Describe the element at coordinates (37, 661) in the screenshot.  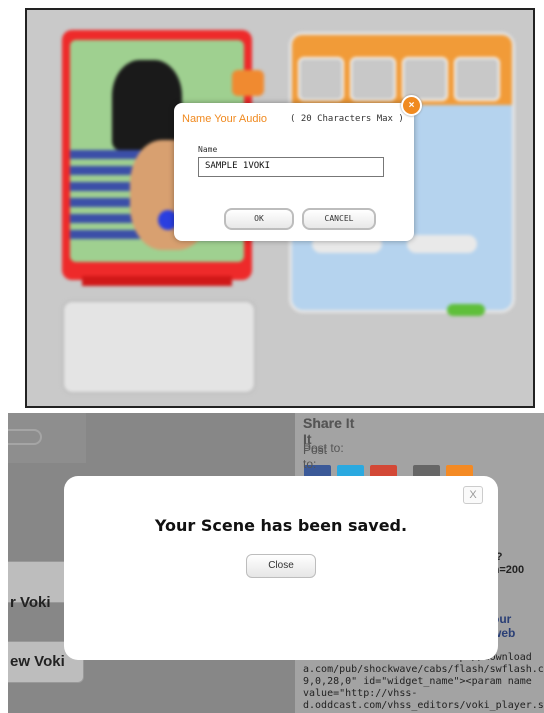
I see `voki-button-2-label: ew Voki` at that location.